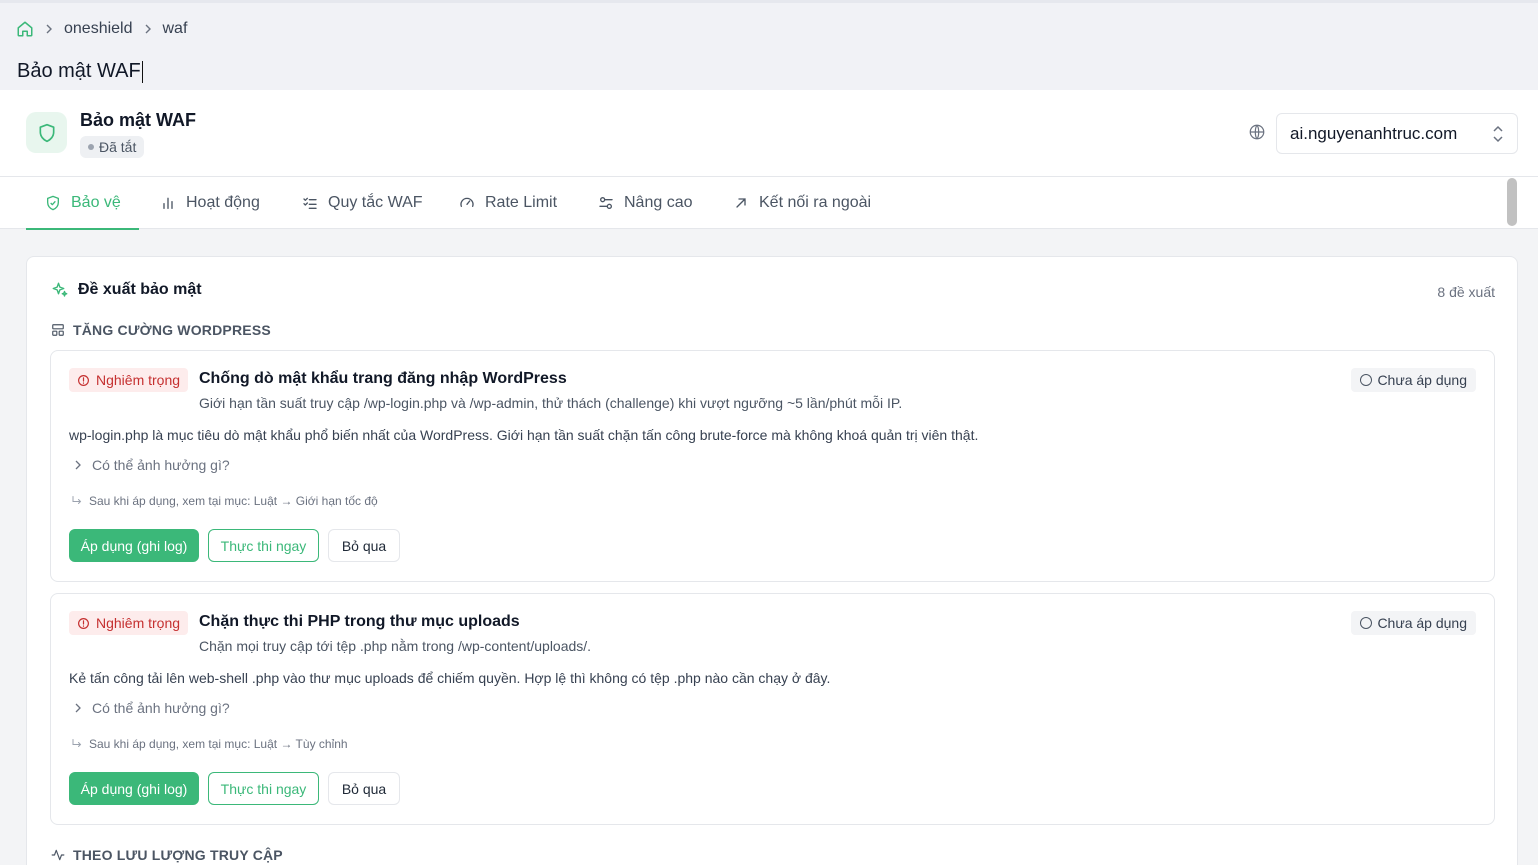 This screenshot has height=865, width=1538. What do you see at coordinates (606, 203) in the screenshot?
I see `sliders-icon` at bounding box center [606, 203].